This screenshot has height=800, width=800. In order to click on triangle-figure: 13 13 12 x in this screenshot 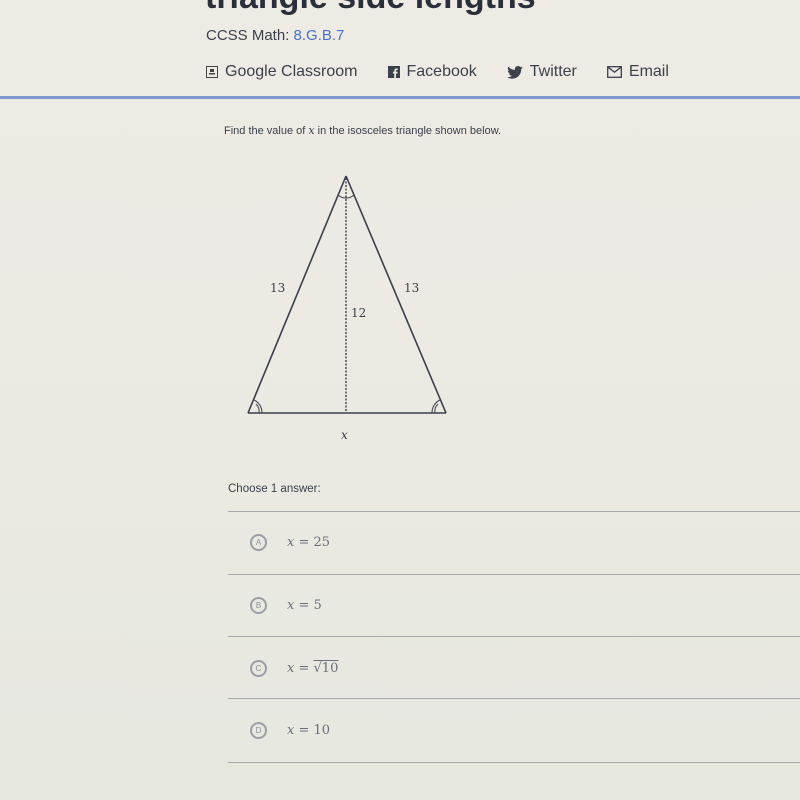, I will do `click(351, 315)`.